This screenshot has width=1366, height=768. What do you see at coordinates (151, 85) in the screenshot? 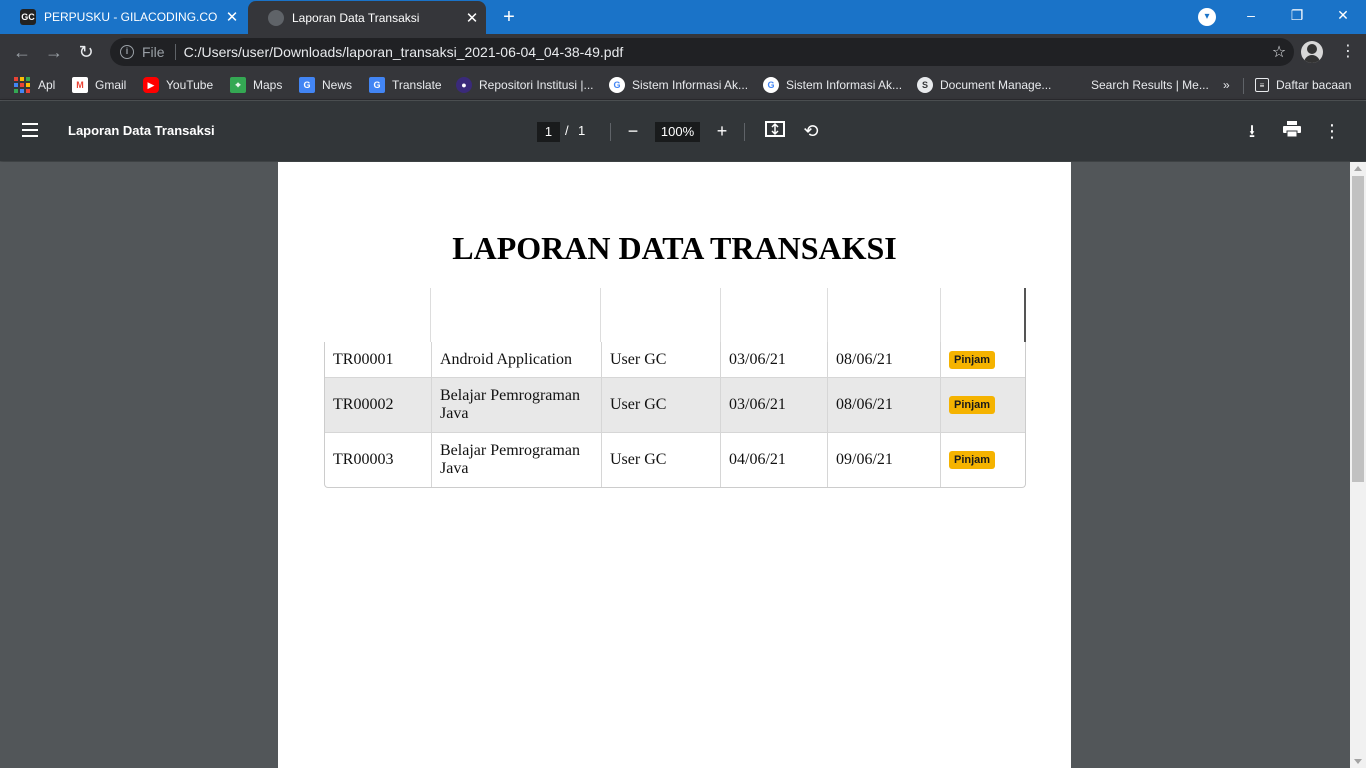
I see `youtube-icon: ▶` at bounding box center [151, 85].